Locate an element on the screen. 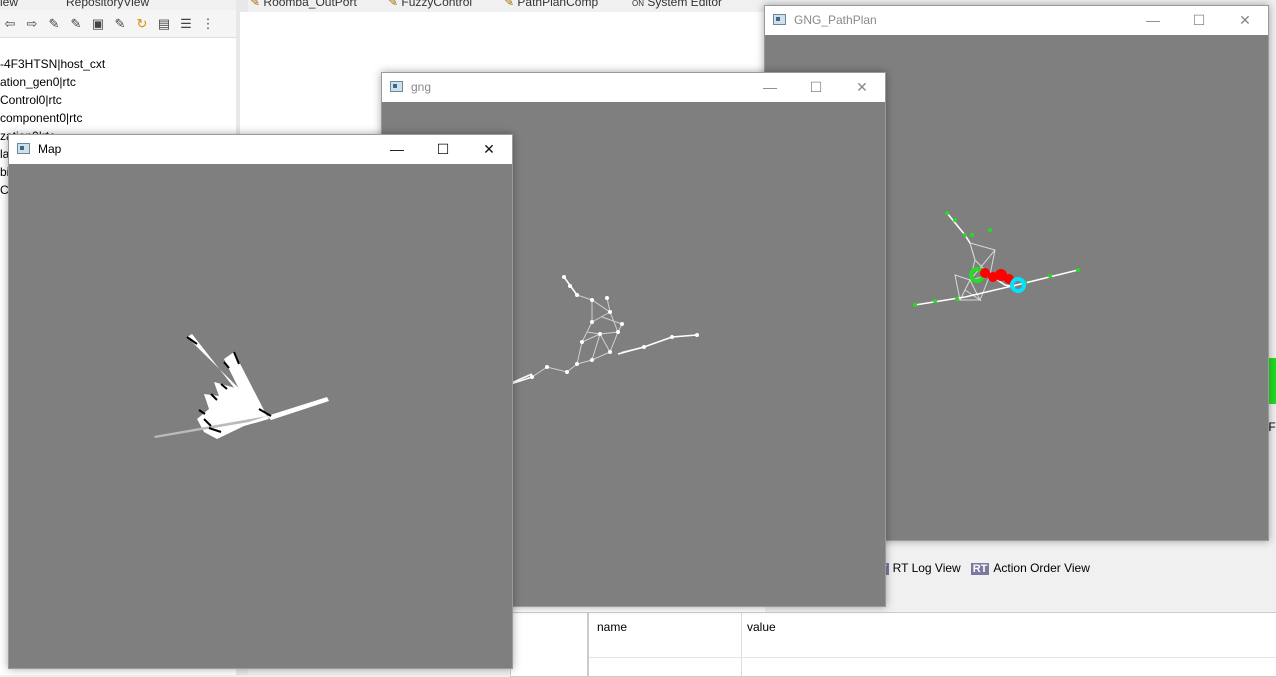  column-header-value: value is located at coordinates (761, 627).